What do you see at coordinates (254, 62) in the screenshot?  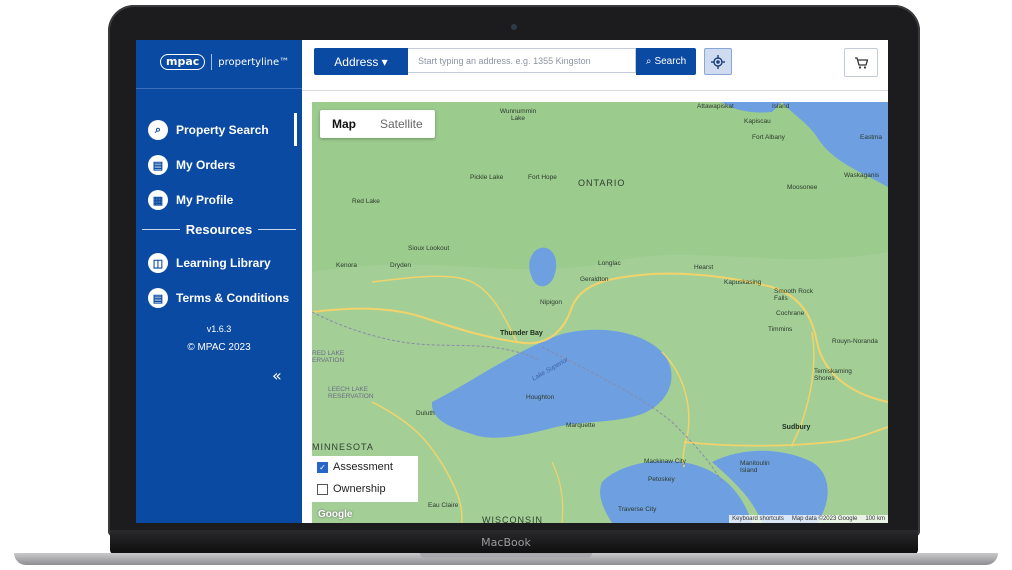 I see `logo-product: propertyline™` at bounding box center [254, 62].